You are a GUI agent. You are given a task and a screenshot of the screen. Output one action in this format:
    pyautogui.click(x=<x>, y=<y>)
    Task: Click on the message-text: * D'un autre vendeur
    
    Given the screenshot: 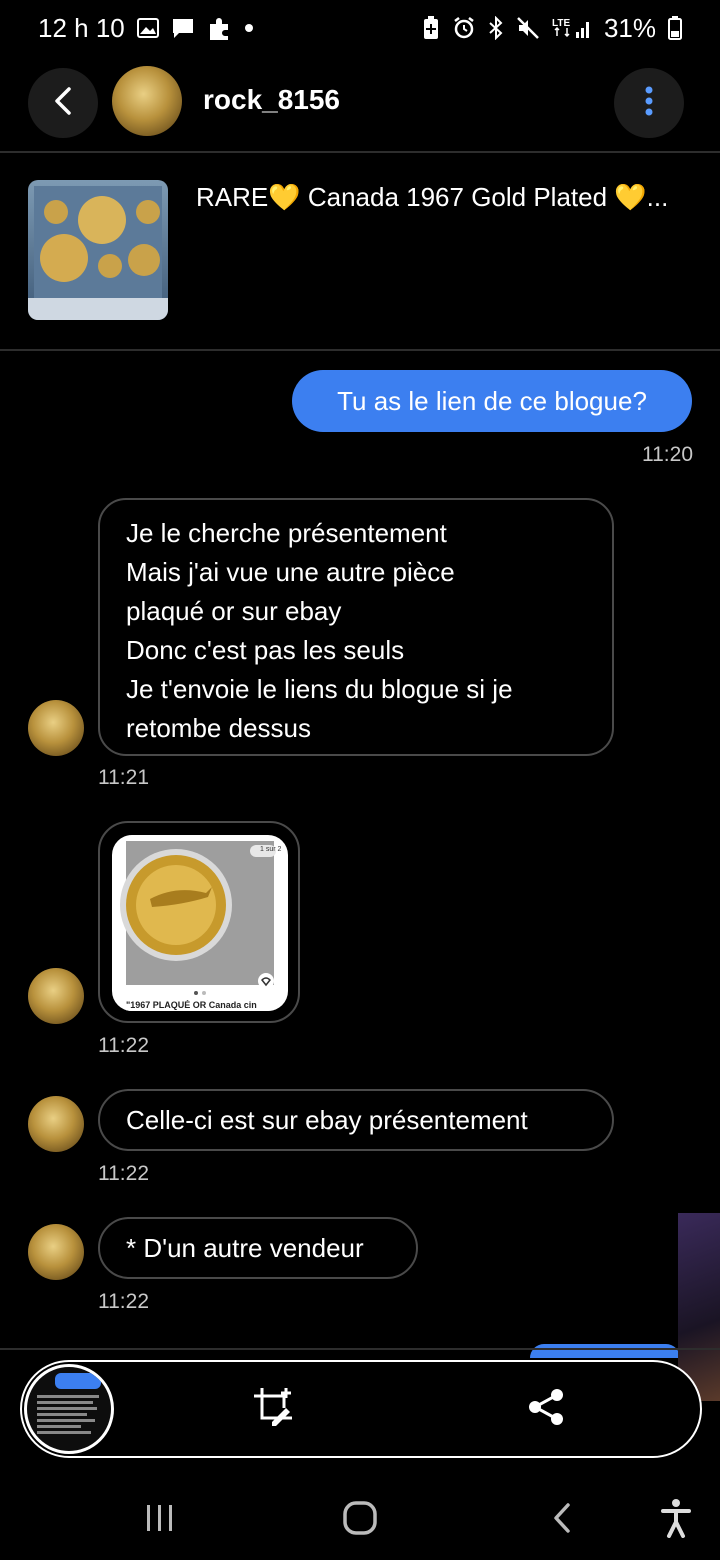 What is the action you would take?
    pyautogui.click(x=245, y=1247)
    